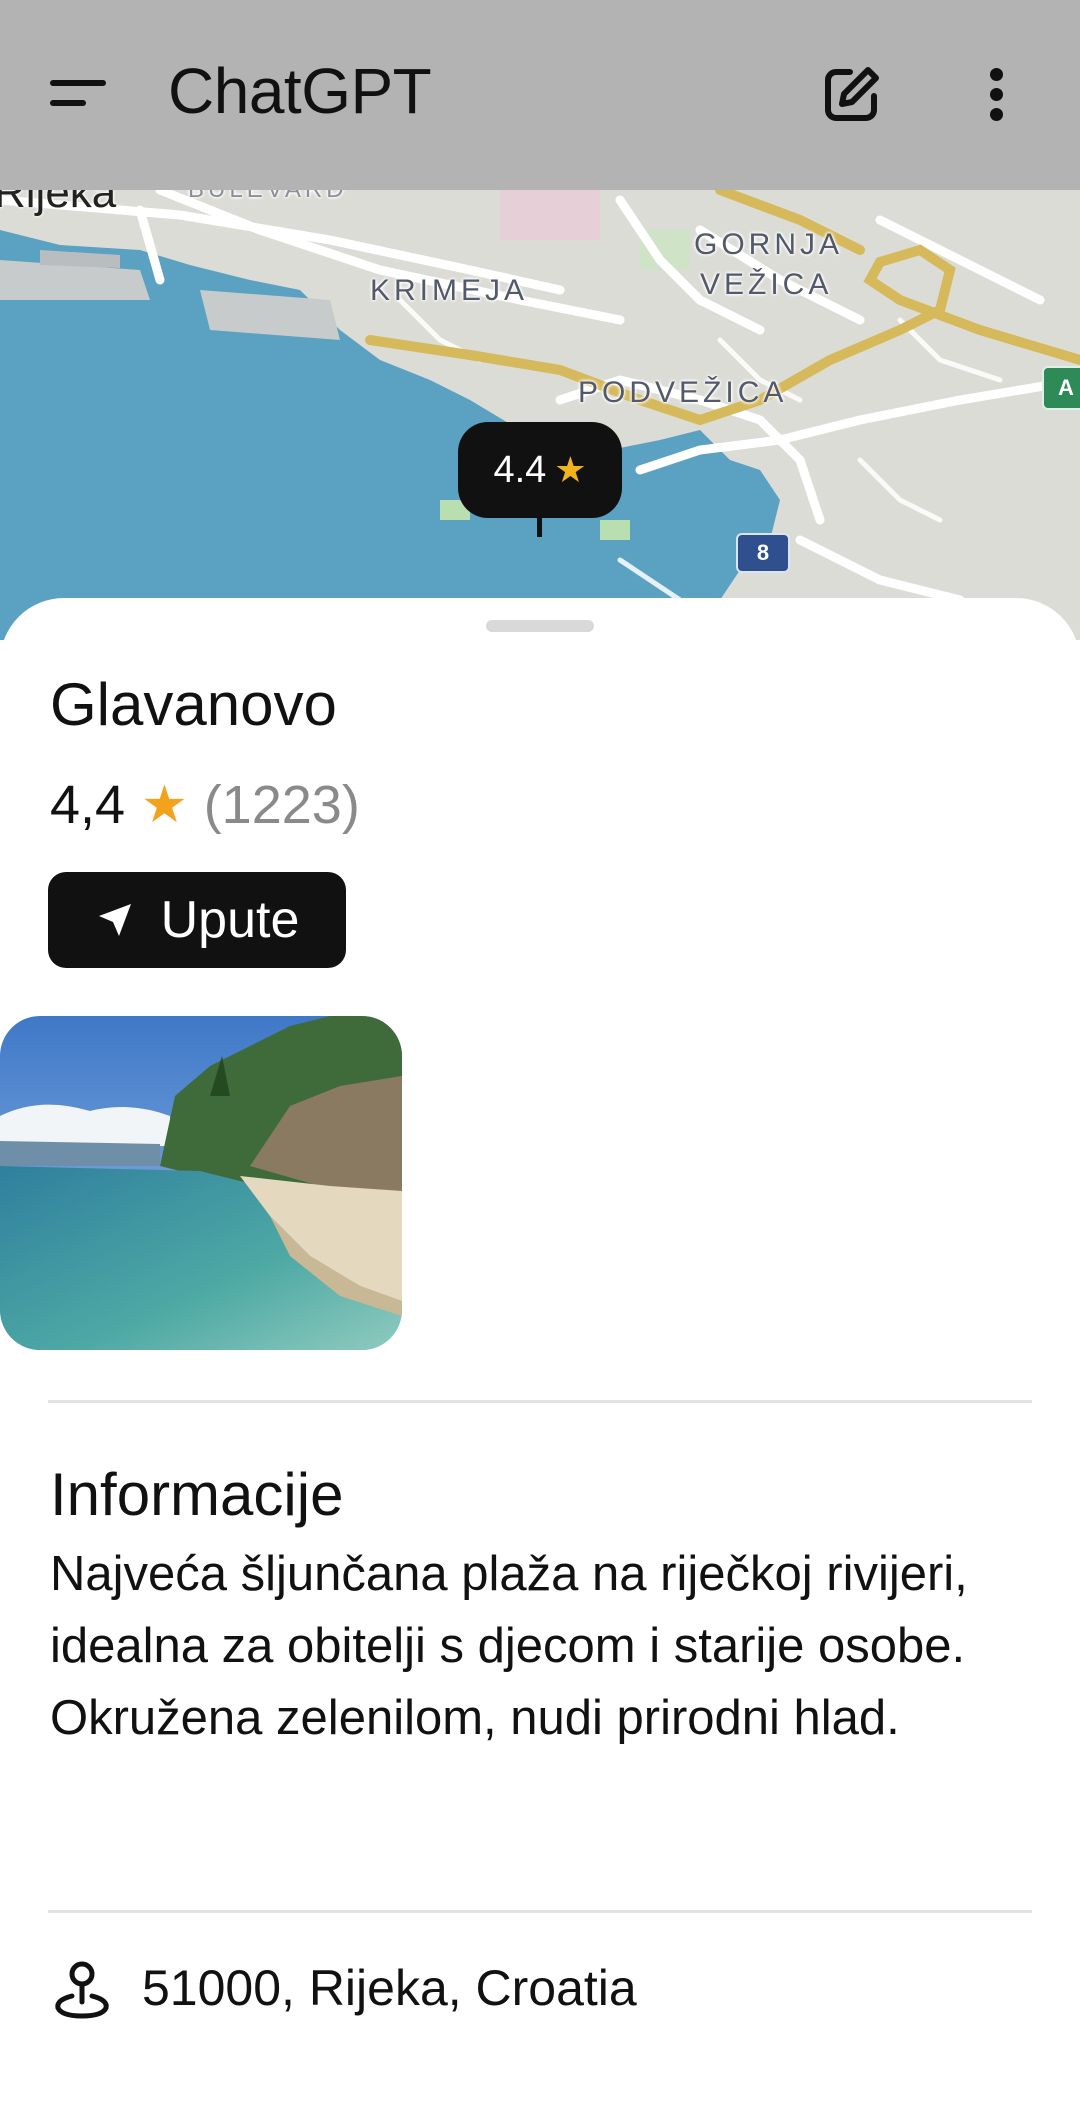 This screenshot has height=2115, width=1080. I want to click on map-area-label: GORNJA, so click(769, 244).